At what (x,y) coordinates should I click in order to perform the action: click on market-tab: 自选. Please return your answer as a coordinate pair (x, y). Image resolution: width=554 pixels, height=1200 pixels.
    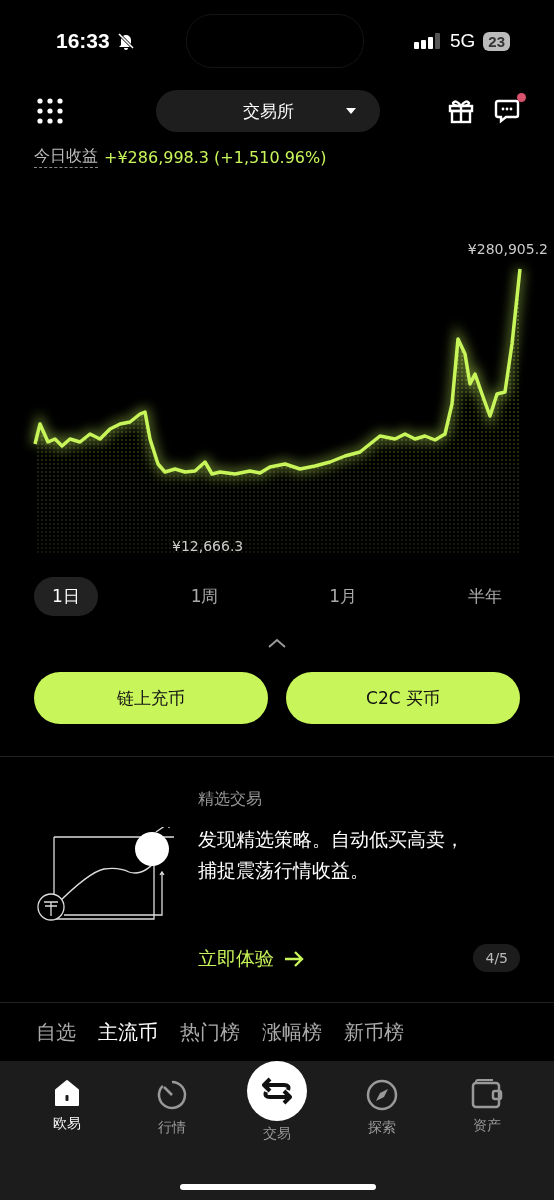
    Looking at the image, I should click on (56, 1032).